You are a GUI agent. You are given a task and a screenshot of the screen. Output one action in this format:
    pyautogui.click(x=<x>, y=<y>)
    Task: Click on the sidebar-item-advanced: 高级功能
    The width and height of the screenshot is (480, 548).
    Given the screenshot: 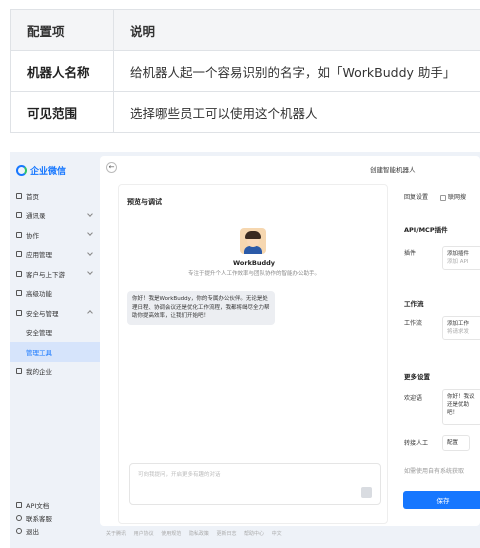 What is the action you would take?
    pyautogui.click(x=55, y=294)
    